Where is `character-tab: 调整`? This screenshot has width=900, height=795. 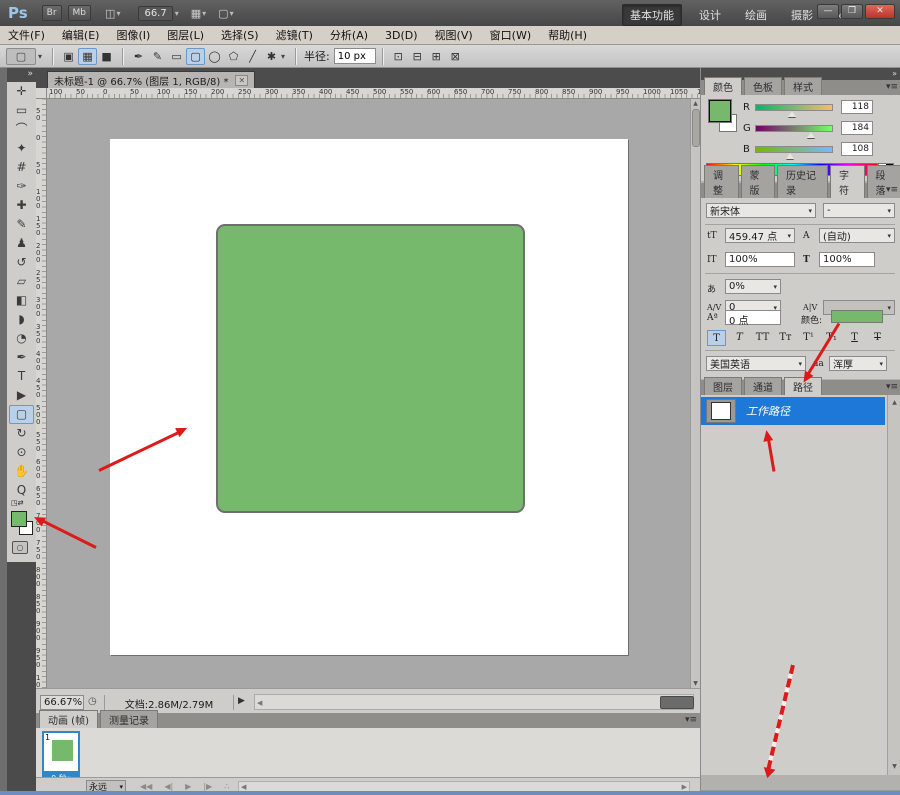 character-tab: 调整 is located at coordinates (721, 181).